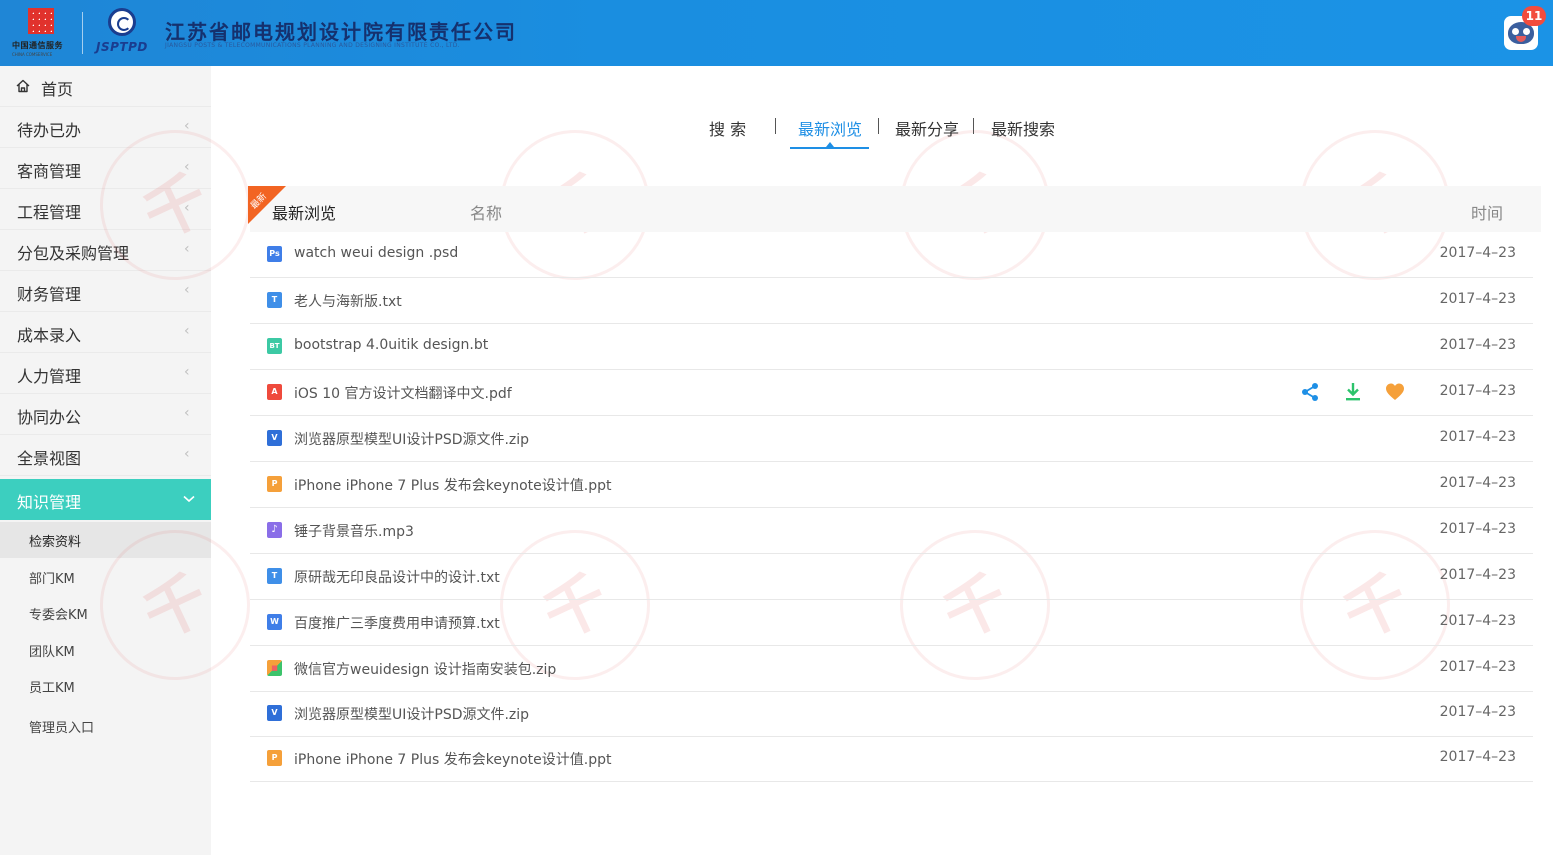  Describe the element at coordinates (425, 669) in the screenshot. I see `file-name: 微信官方weuidesign 设计指南安装包.zip` at that location.